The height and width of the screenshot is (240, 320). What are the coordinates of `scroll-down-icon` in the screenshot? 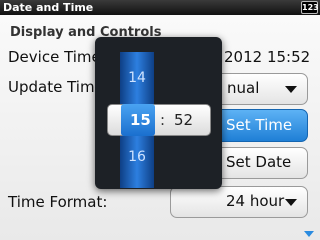 It's located at (309, 234).